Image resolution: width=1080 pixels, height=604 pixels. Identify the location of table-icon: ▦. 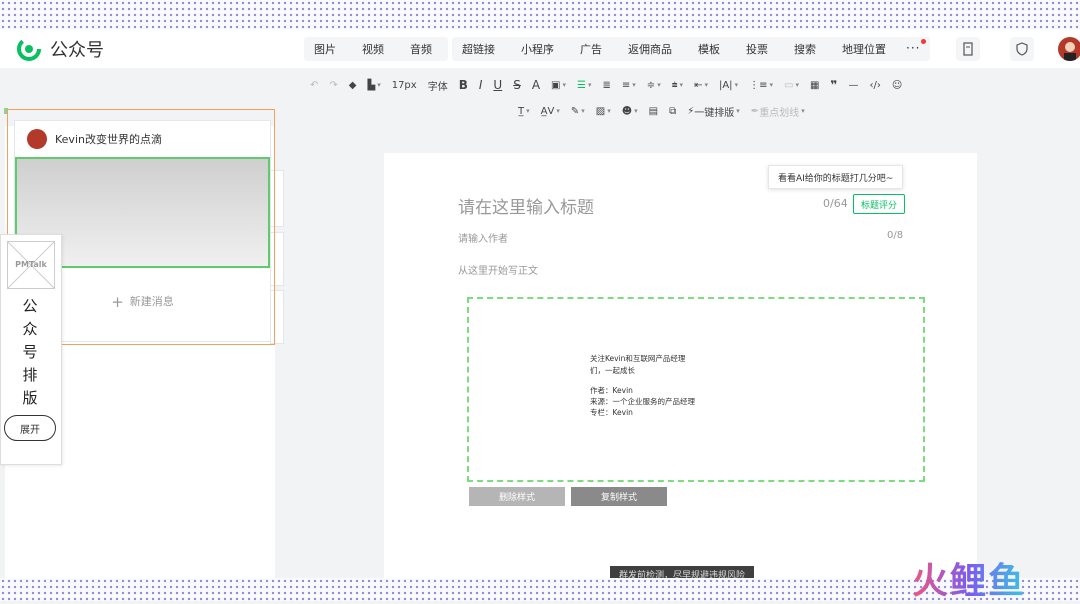
(814, 85).